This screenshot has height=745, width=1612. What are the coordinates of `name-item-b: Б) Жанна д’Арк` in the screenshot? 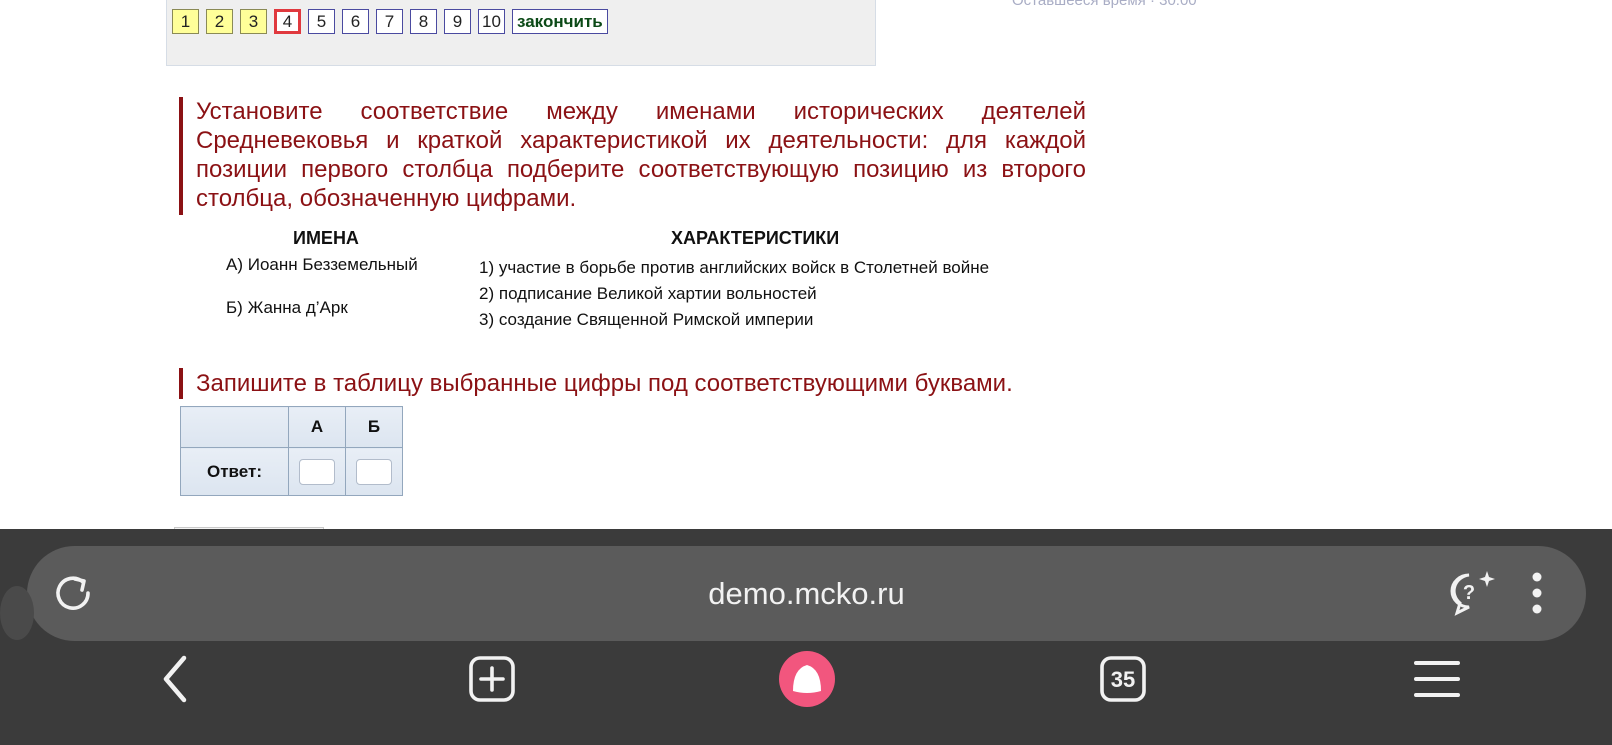 It's located at (287, 308).